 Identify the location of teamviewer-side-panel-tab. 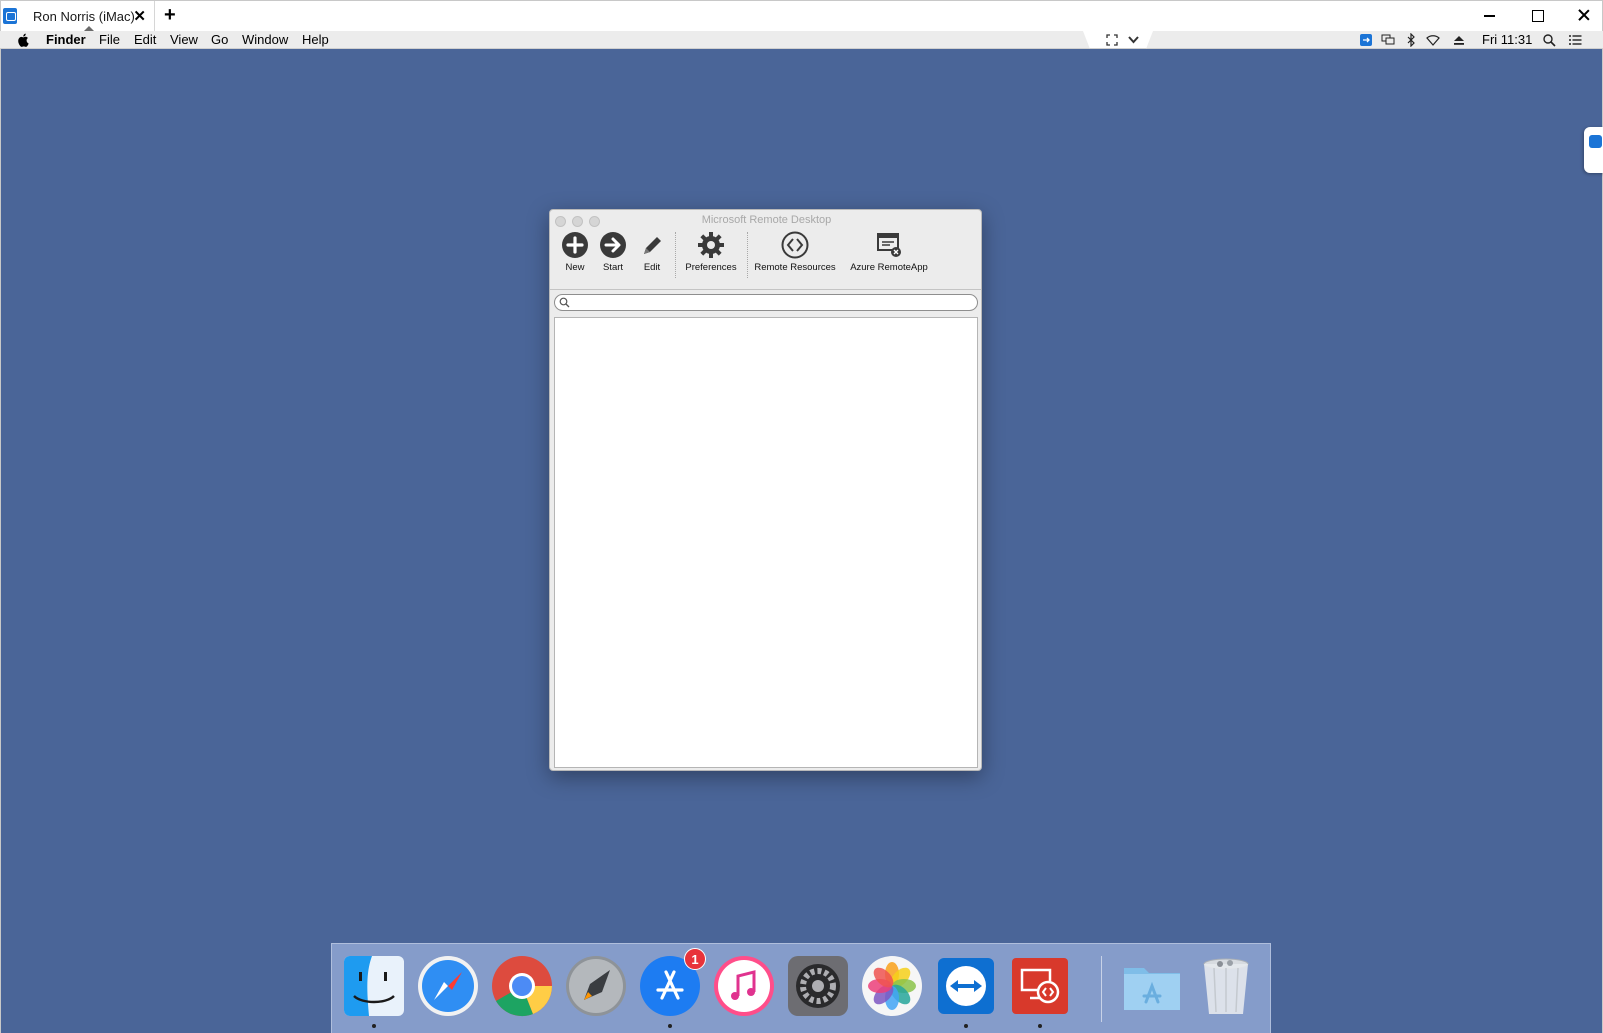
(1593, 150).